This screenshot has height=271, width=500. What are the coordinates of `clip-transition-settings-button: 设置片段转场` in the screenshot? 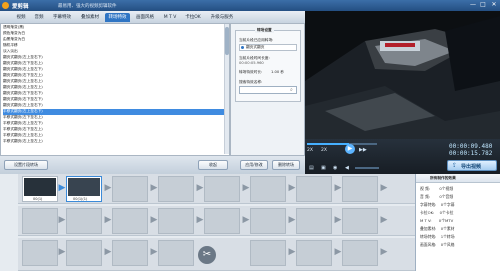 It's located at (26, 165).